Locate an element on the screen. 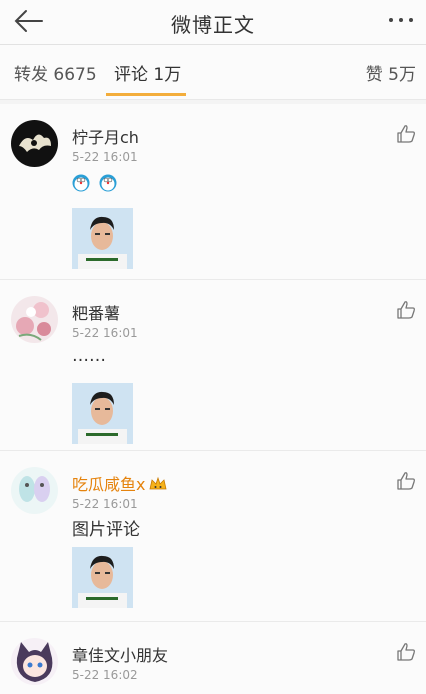  comment-username: 吃瓜咸鱼x is located at coordinates (119, 483).